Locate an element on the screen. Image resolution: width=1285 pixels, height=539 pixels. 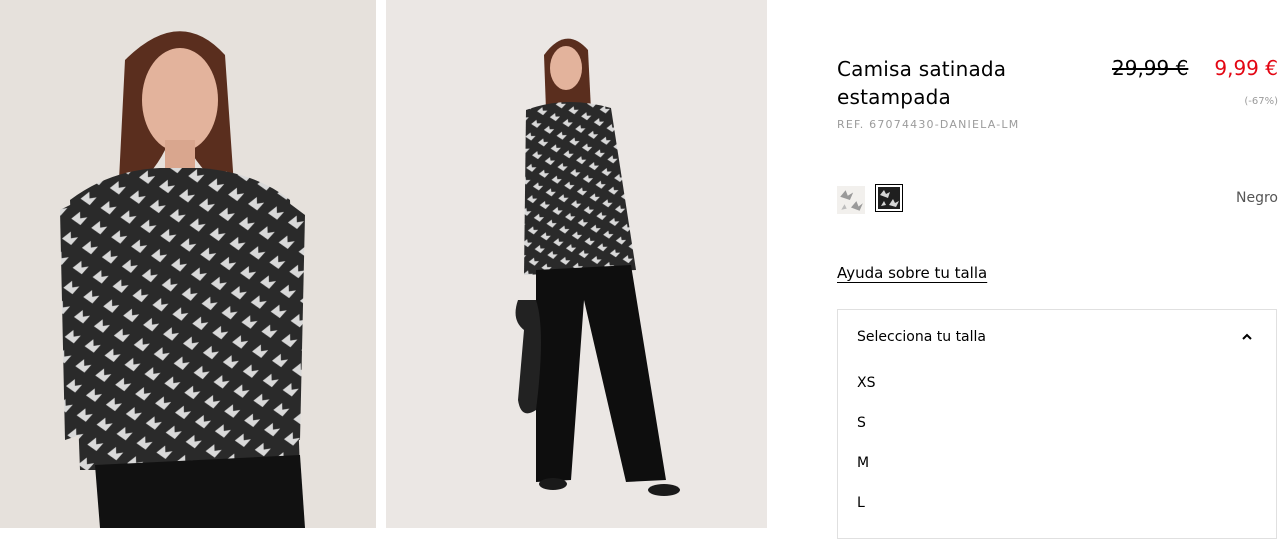
size-dropdown: Selecciona tu talla XS S M L is located at coordinates (1057, 424).